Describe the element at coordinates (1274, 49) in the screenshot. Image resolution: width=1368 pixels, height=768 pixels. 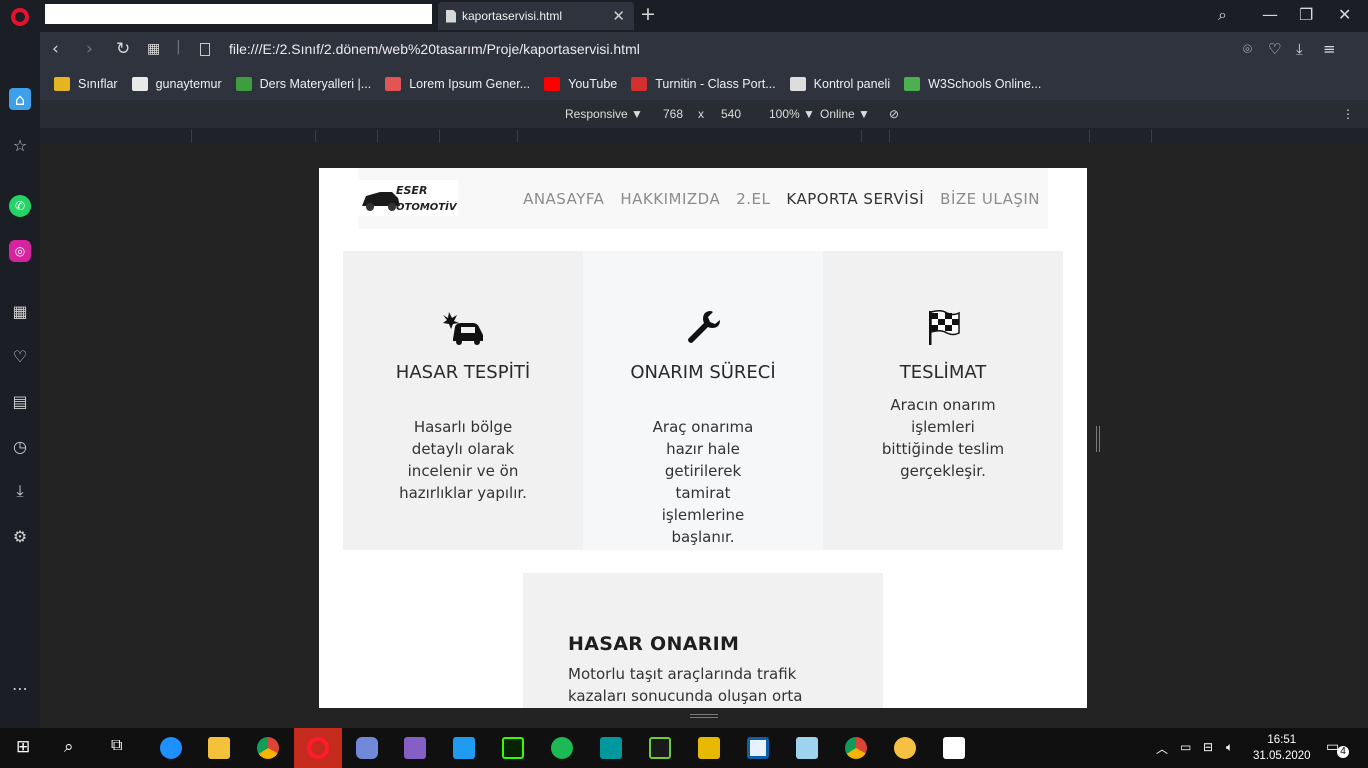
I see `bookmark-heart-icon: ♡` at that location.